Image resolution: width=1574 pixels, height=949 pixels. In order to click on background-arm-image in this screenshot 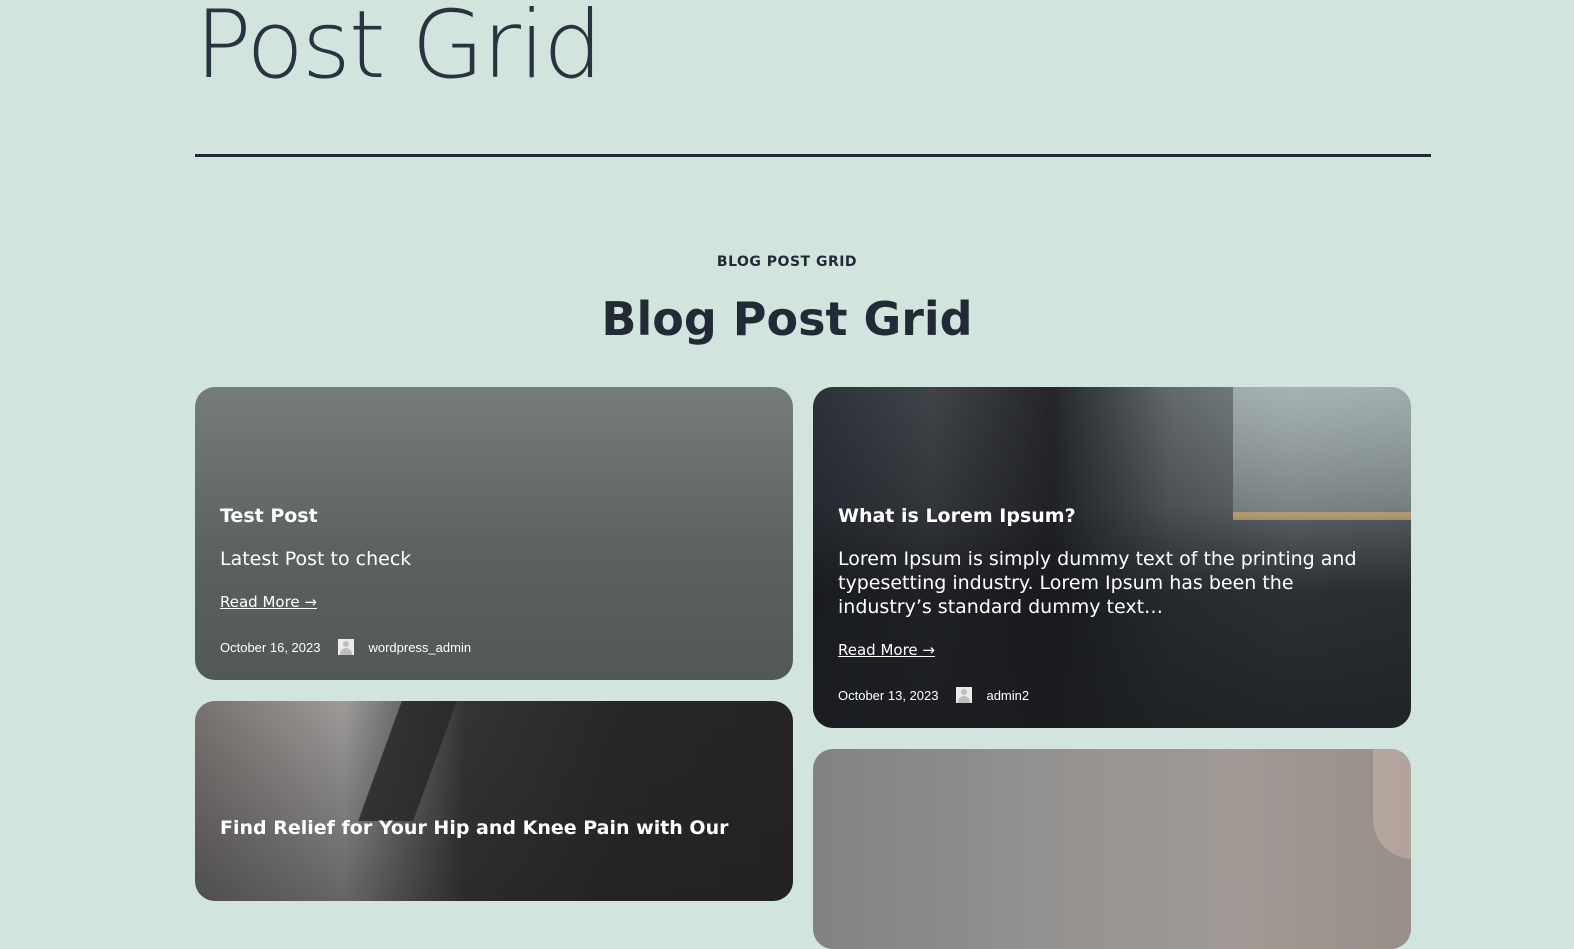, I will do `click(1392, 804)`.